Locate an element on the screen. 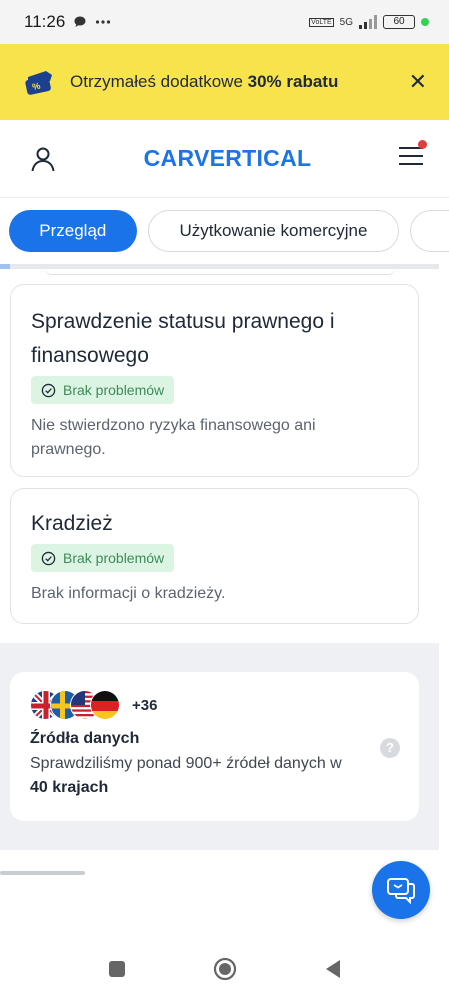 Image resolution: width=449 pixels, height=998 pixels. hamburger-menu-button is located at coordinates (413, 155).